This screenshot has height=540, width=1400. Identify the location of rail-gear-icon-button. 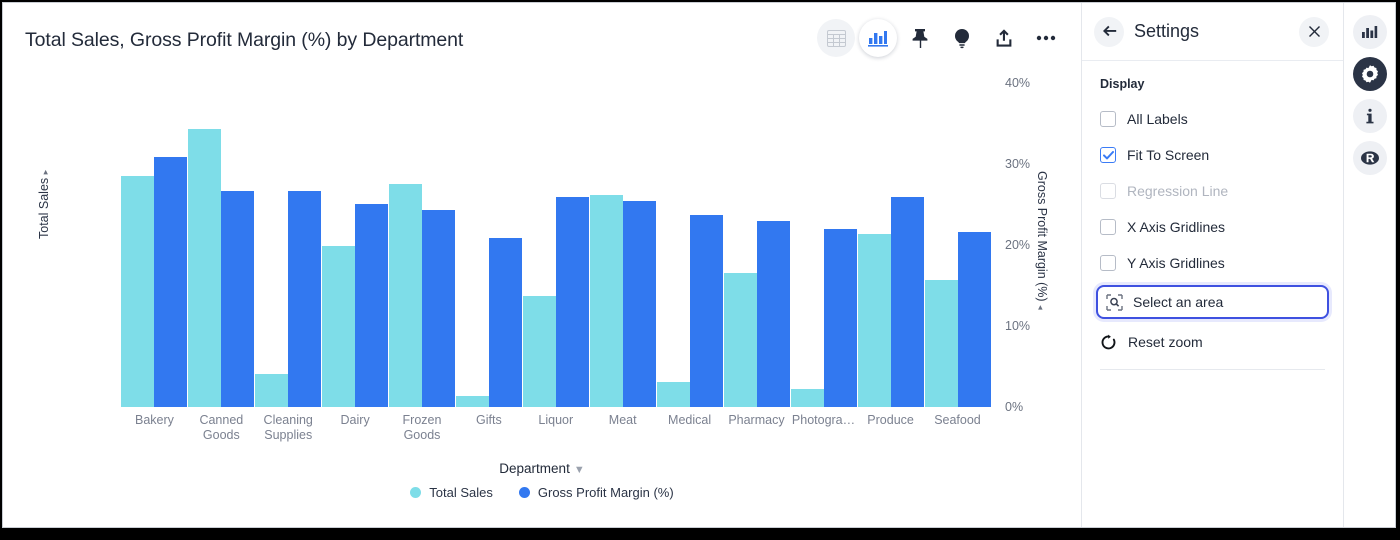
(1369, 74).